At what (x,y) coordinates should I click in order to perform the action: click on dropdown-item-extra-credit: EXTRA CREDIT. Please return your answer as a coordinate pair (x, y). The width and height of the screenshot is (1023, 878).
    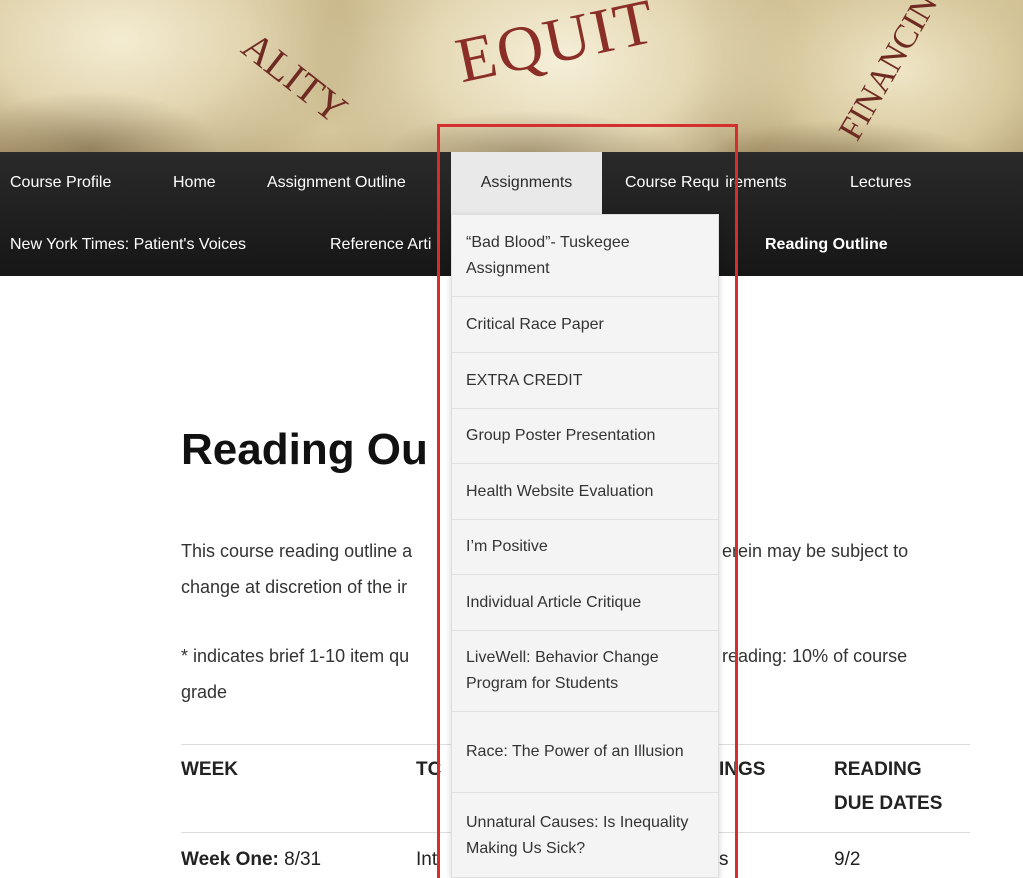
    Looking at the image, I should click on (585, 381).